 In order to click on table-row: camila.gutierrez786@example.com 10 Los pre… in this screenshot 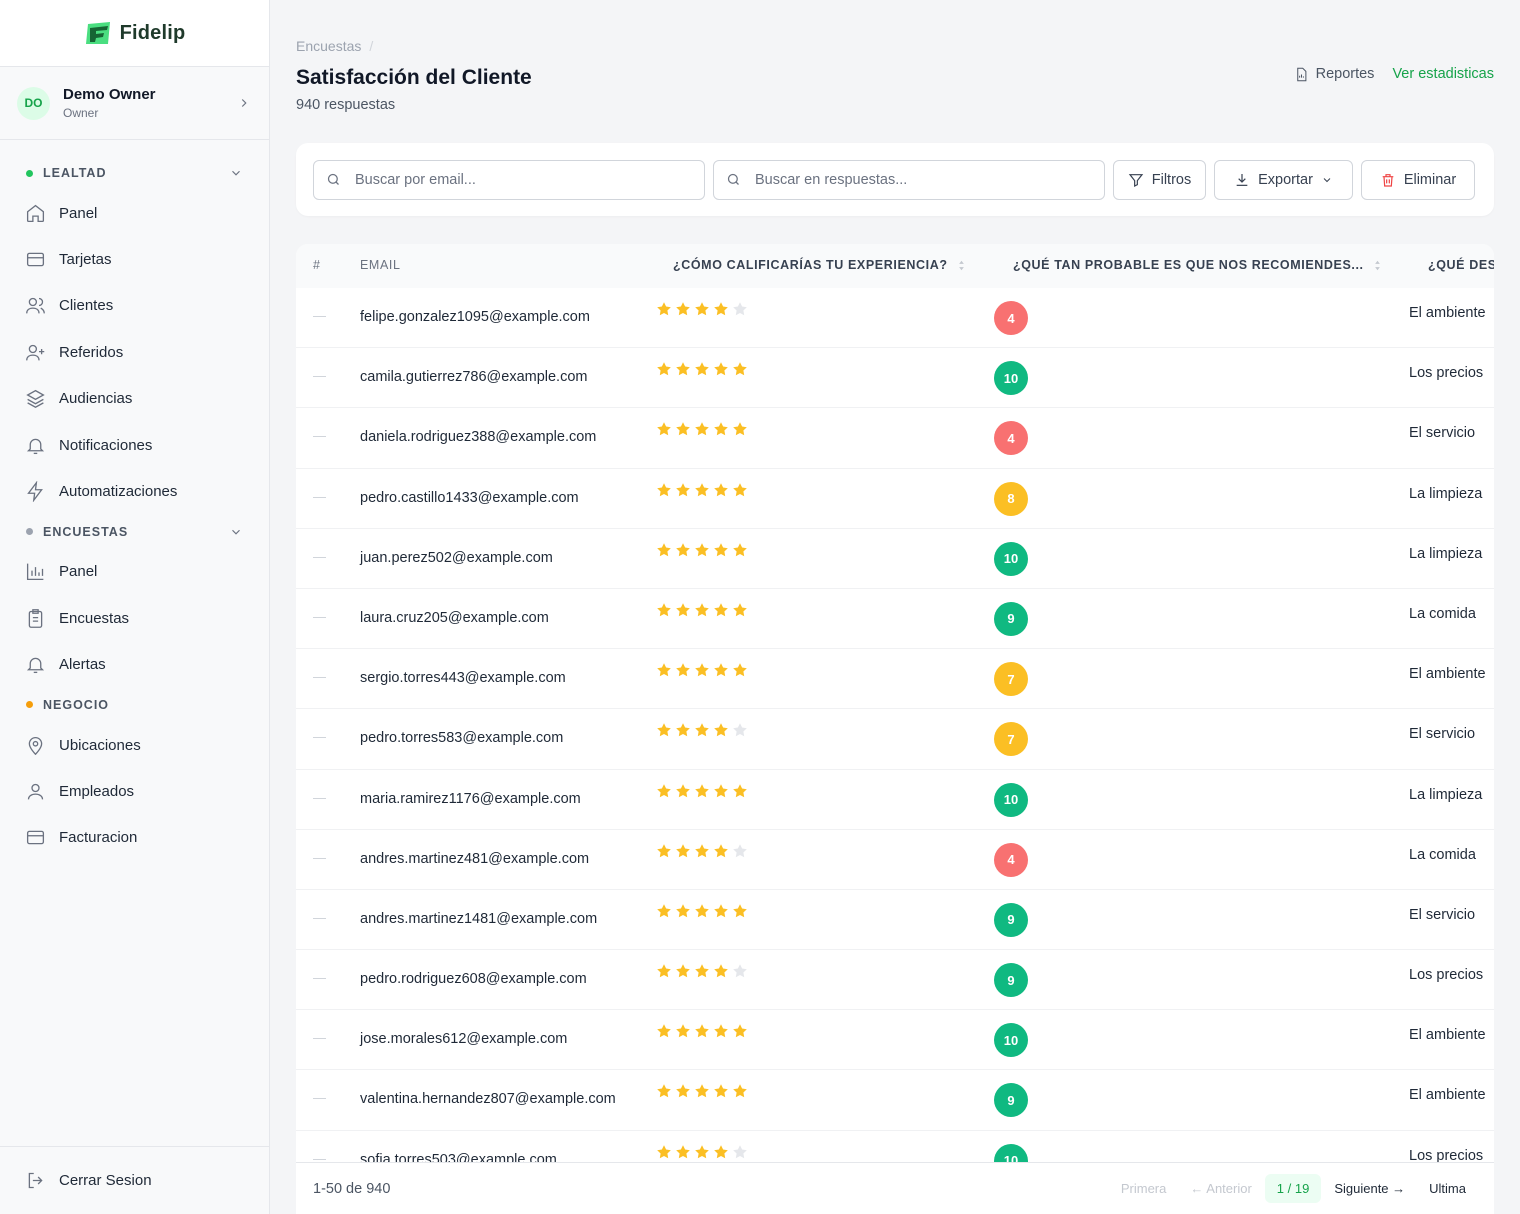, I will do `click(895, 378)`.